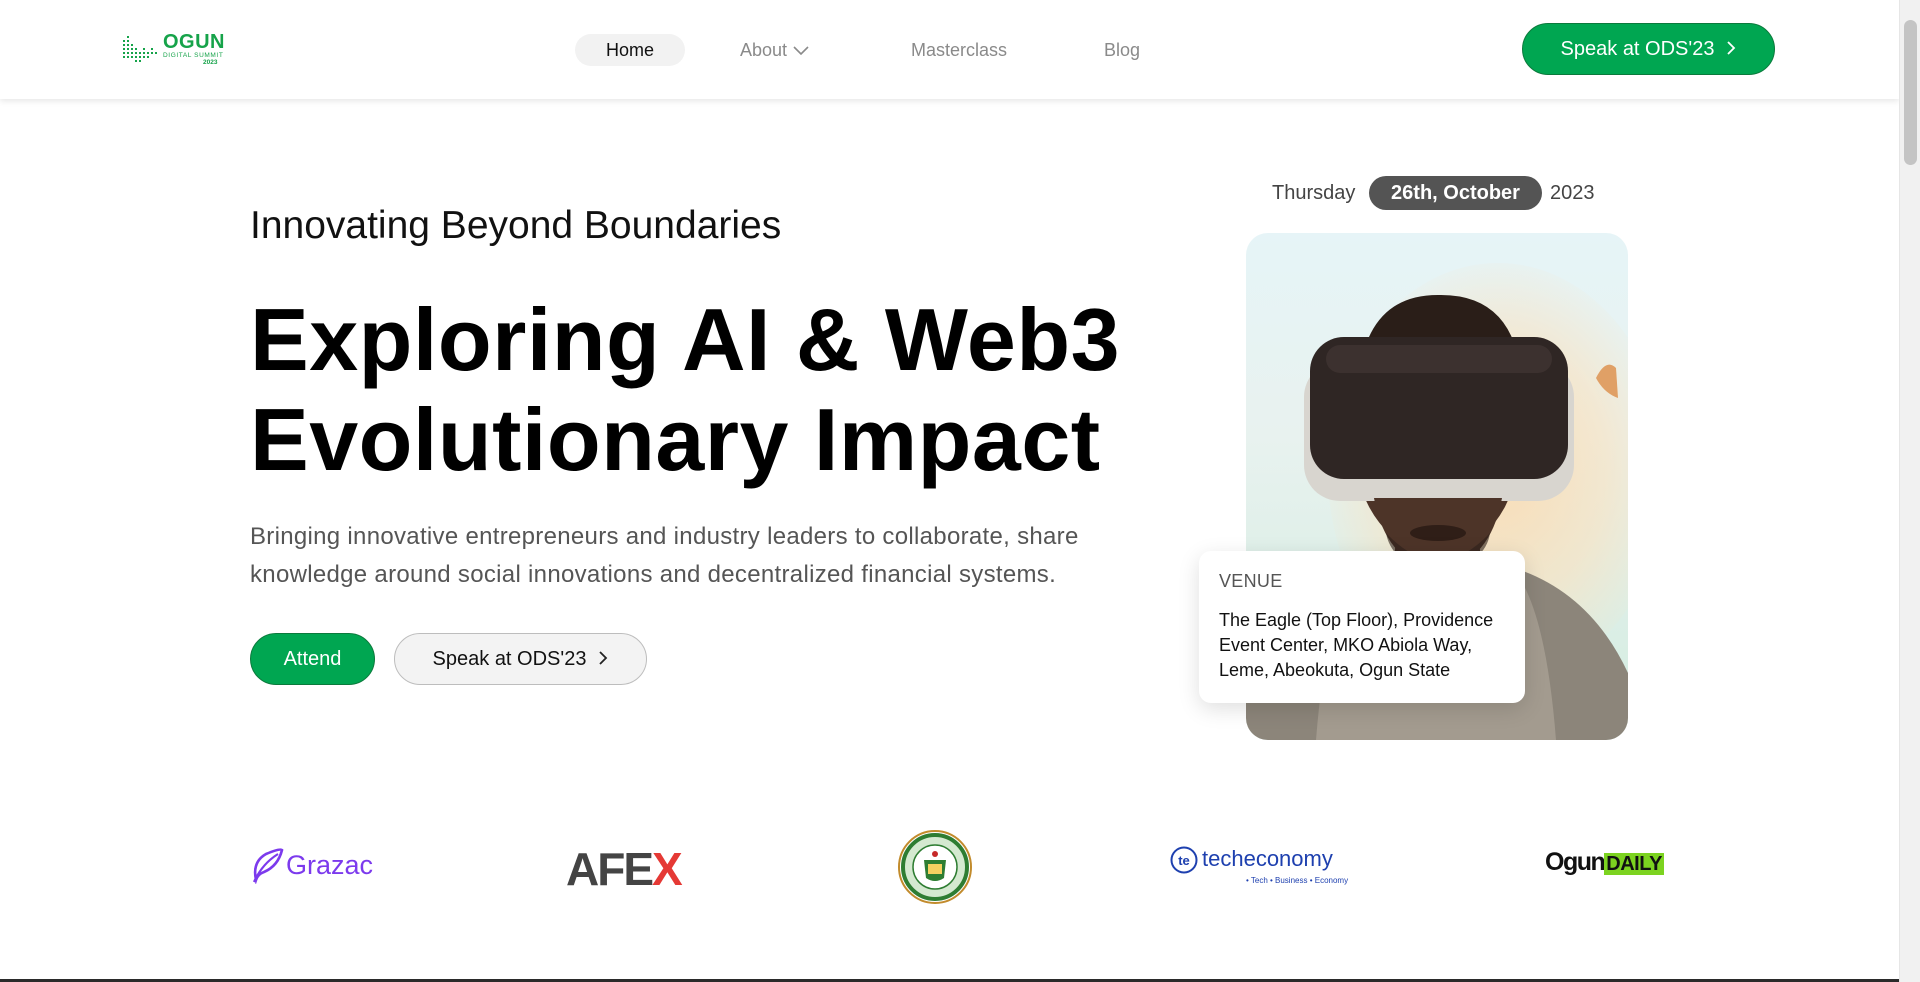  I want to click on speak-at-ods-header-button: Speak at ODS'23, so click(1648, 49).